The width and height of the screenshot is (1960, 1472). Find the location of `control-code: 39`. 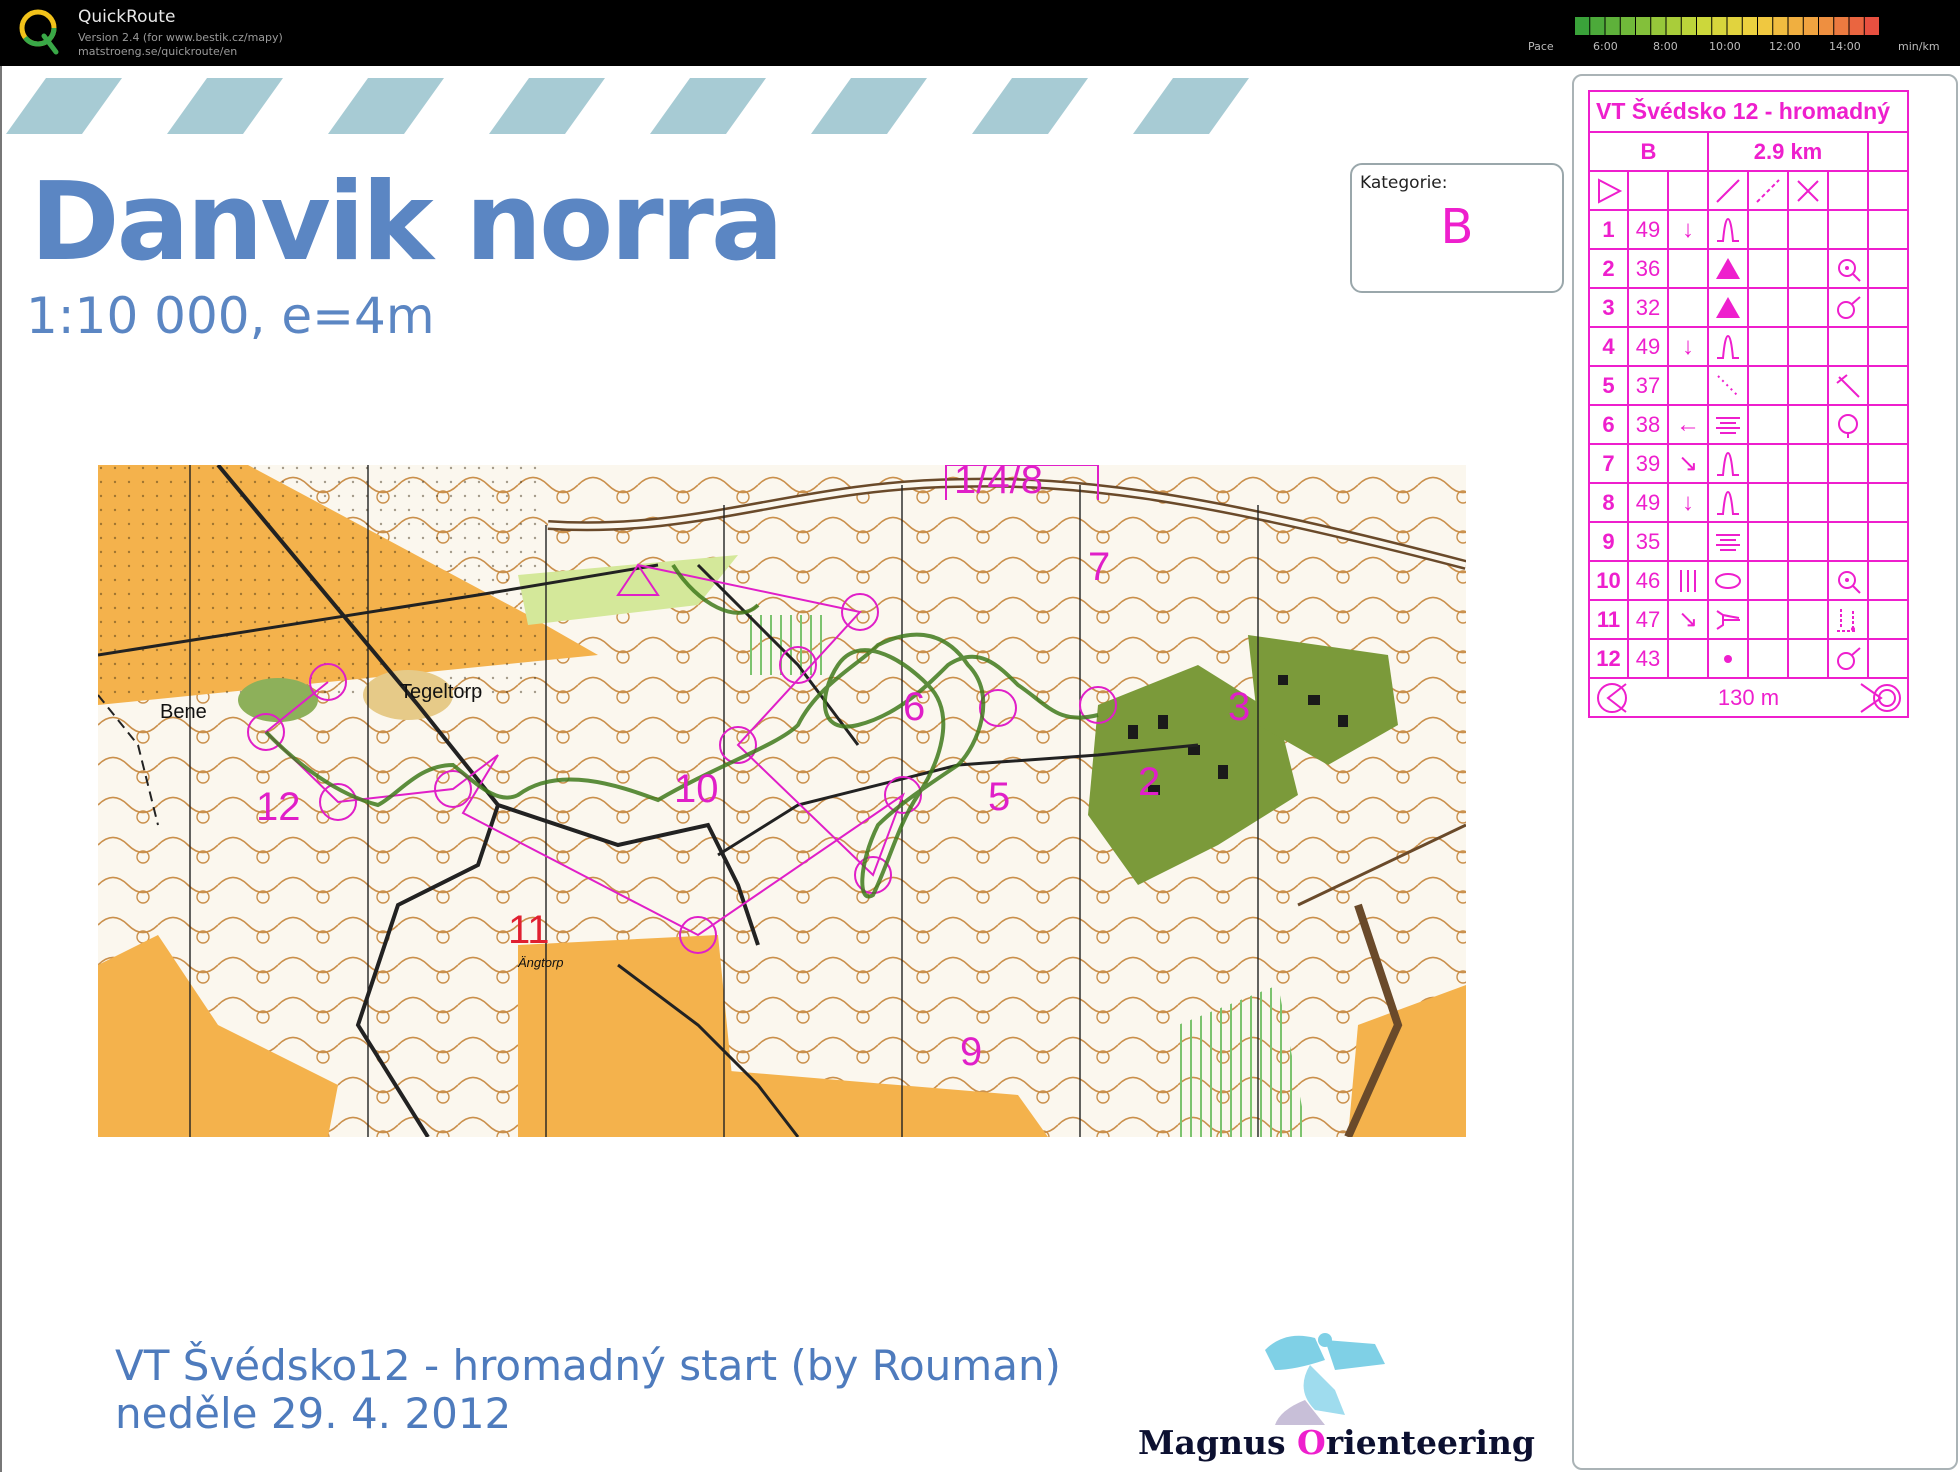

control-code: 39 is located at coordinates (1648, 463).